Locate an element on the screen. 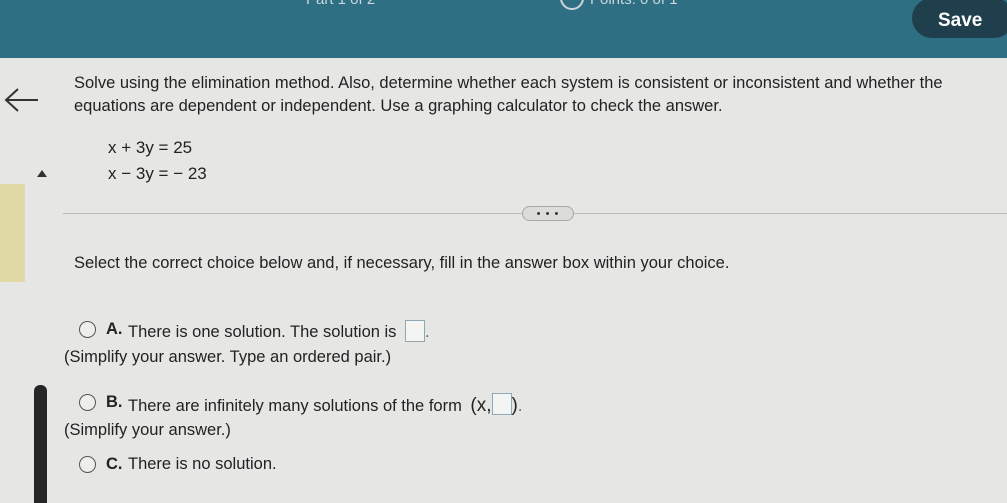 This screenshot has width=1007, height=503. points-circle-icon is located at coordinates (572, 5).